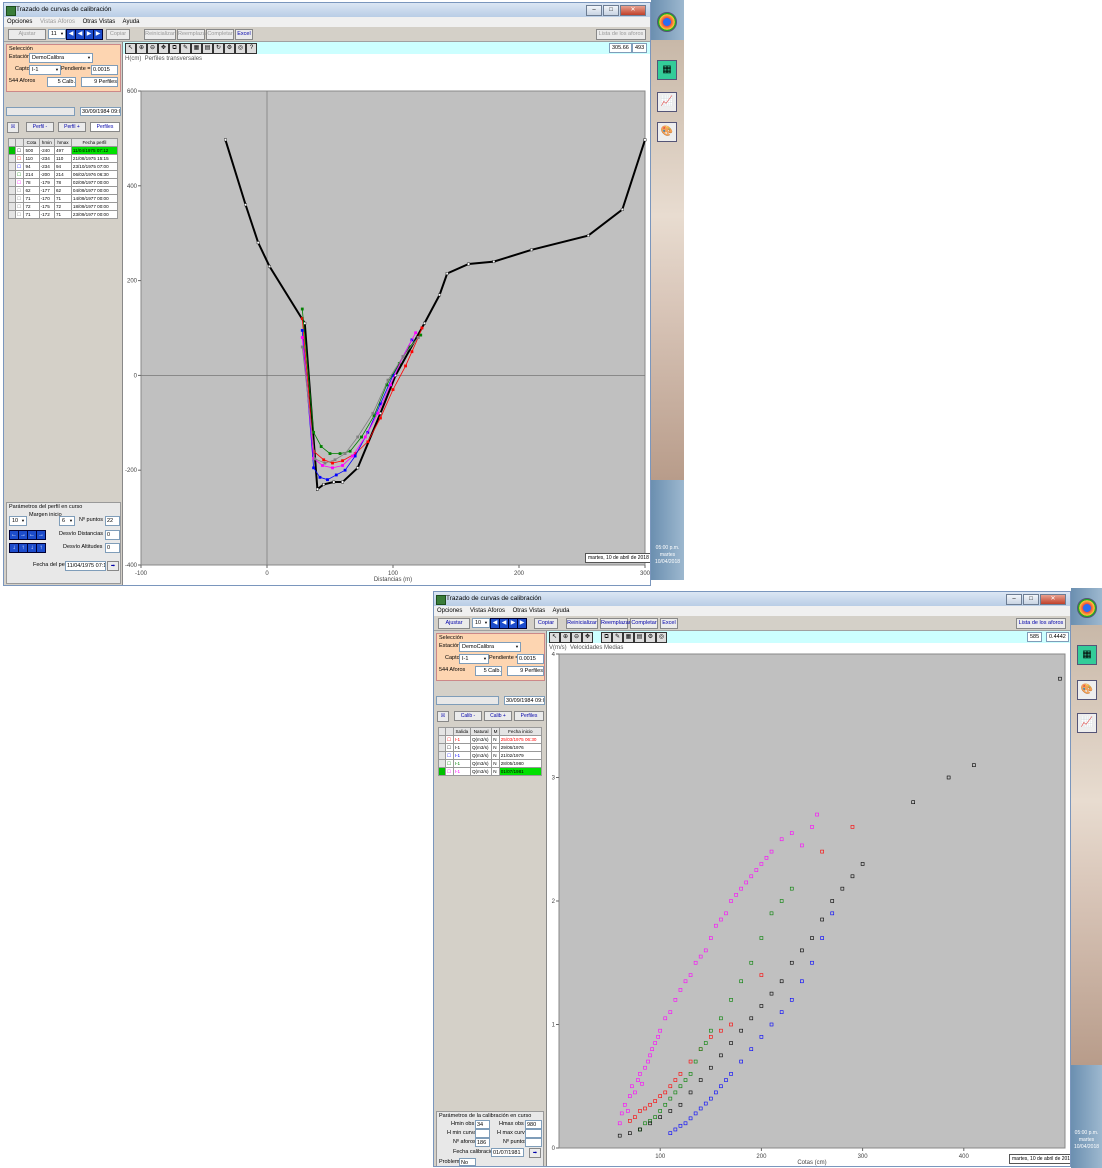  Describe the element at coordinates (561, 611) in the screenshot. I see `menu-ayuda: Ayuda` at that location.